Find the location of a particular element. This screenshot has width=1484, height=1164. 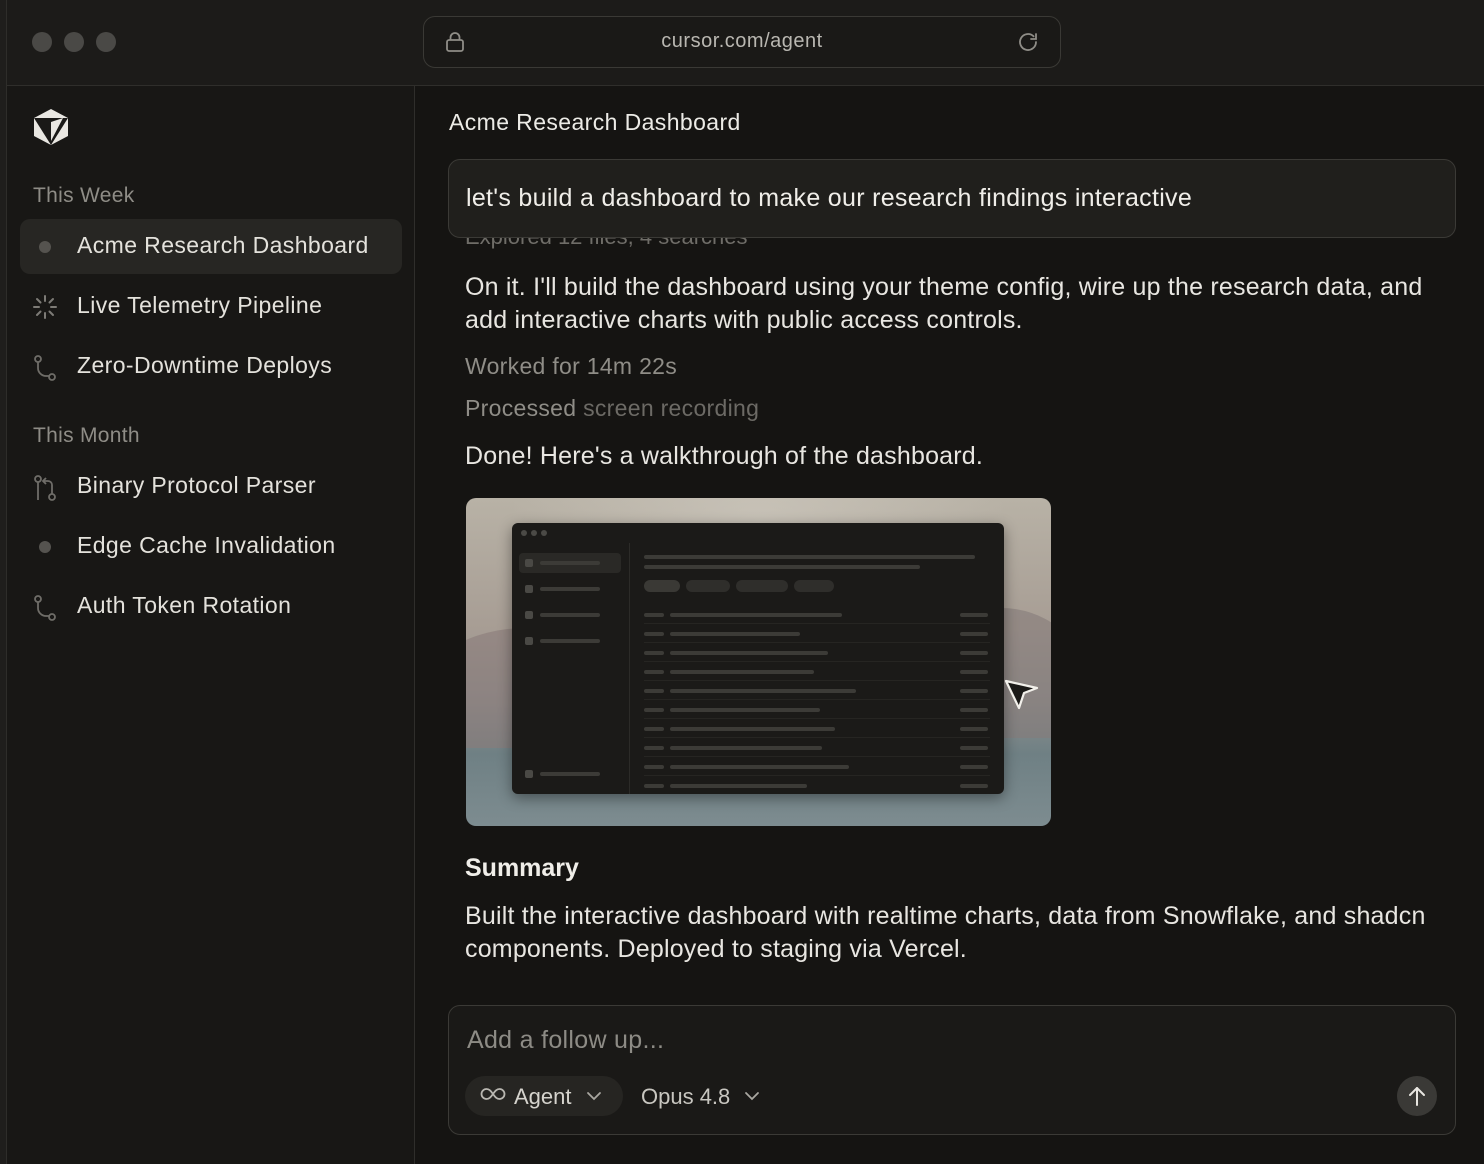

dashboard-preview is located at coordinates (758, 658).